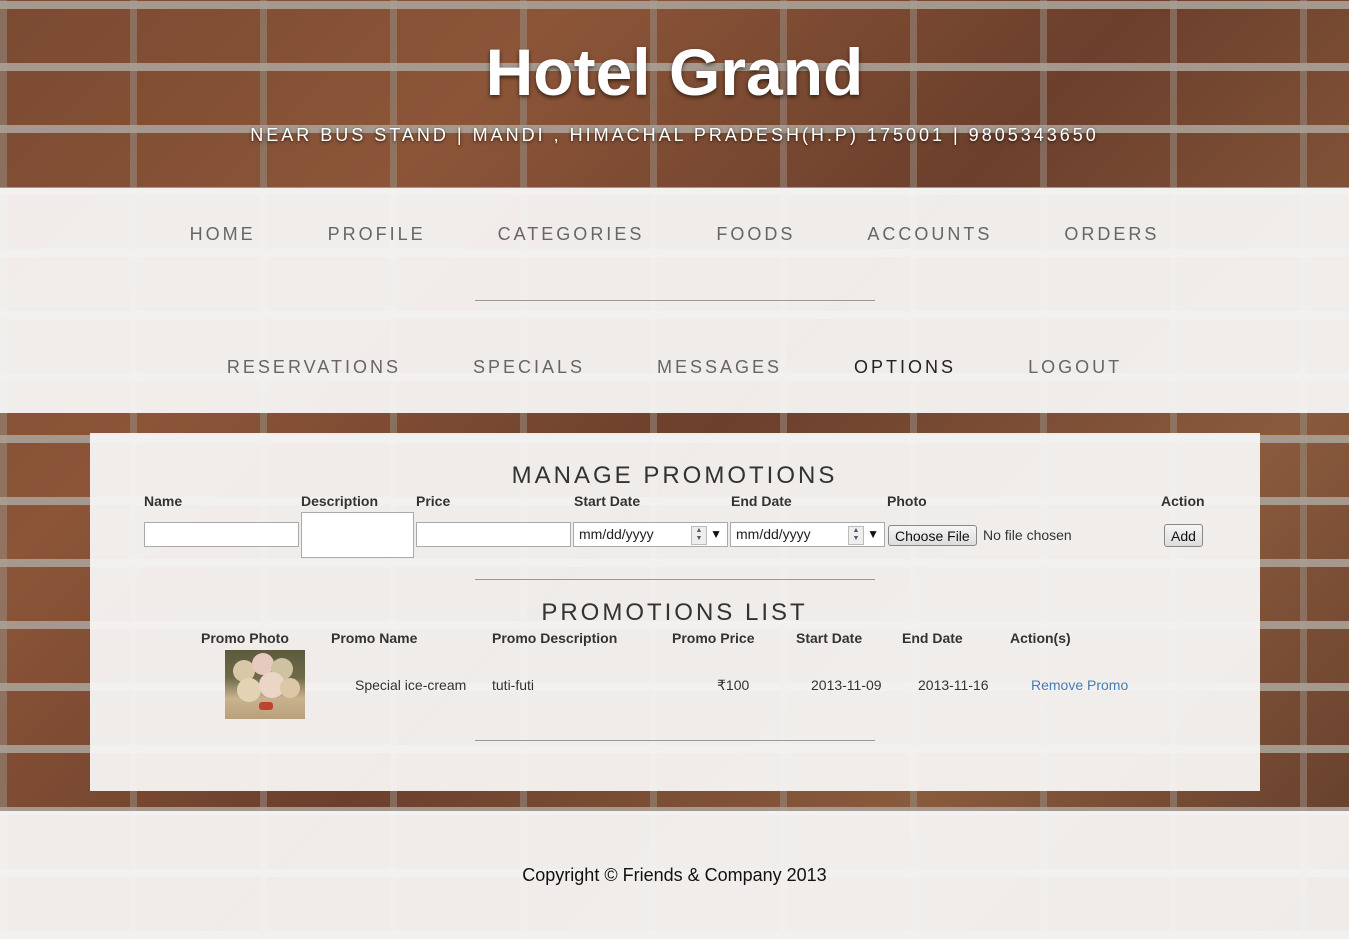 The image size is (1349, 939). Describe the element at coordinates (733, 685) in the screenshot. I see `promo-price: ₹100` at that location.